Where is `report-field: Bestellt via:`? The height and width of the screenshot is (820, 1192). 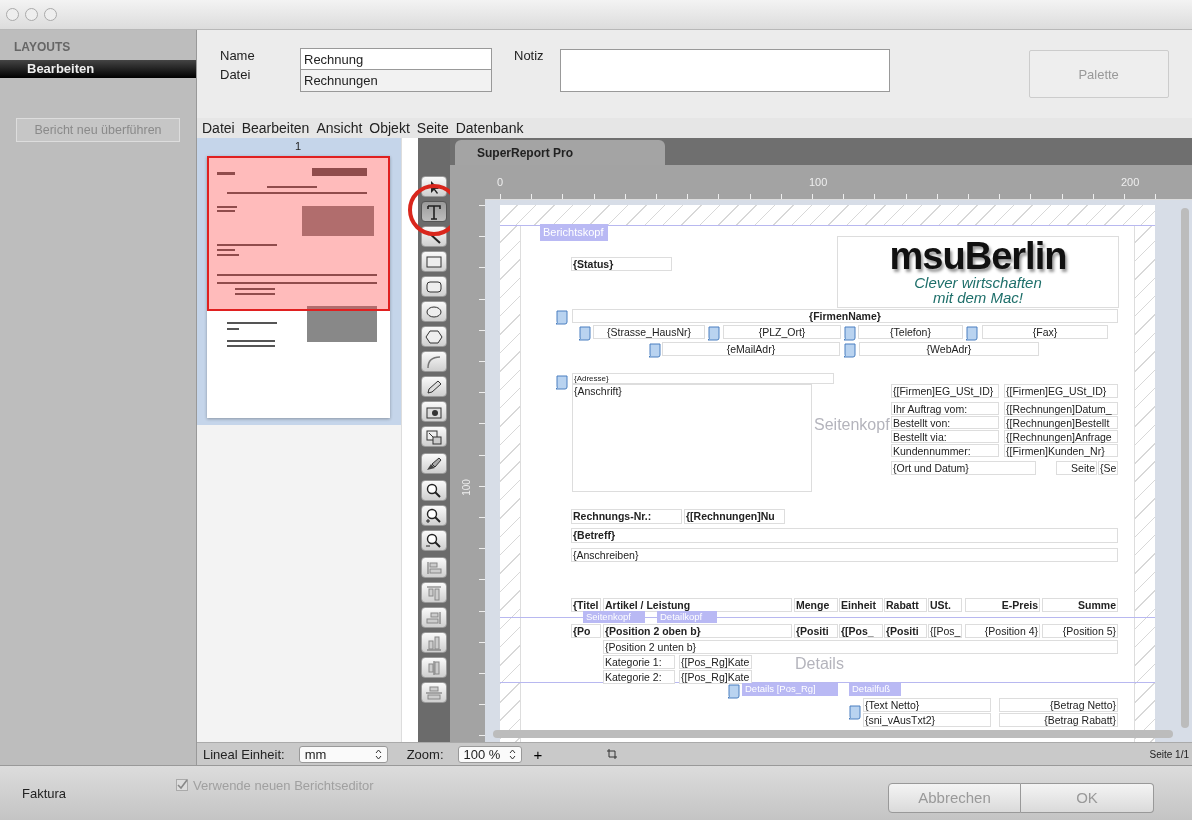 report-field: Bestellt via: is located at coordinates (945, 436).